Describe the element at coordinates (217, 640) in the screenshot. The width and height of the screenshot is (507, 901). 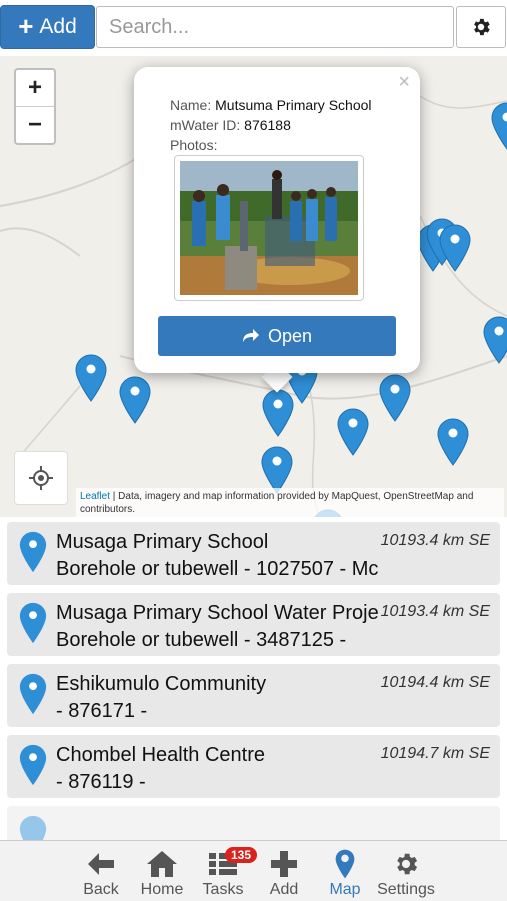
I see `item-details: Borehole or tubewell - 3487125 -` at that location.